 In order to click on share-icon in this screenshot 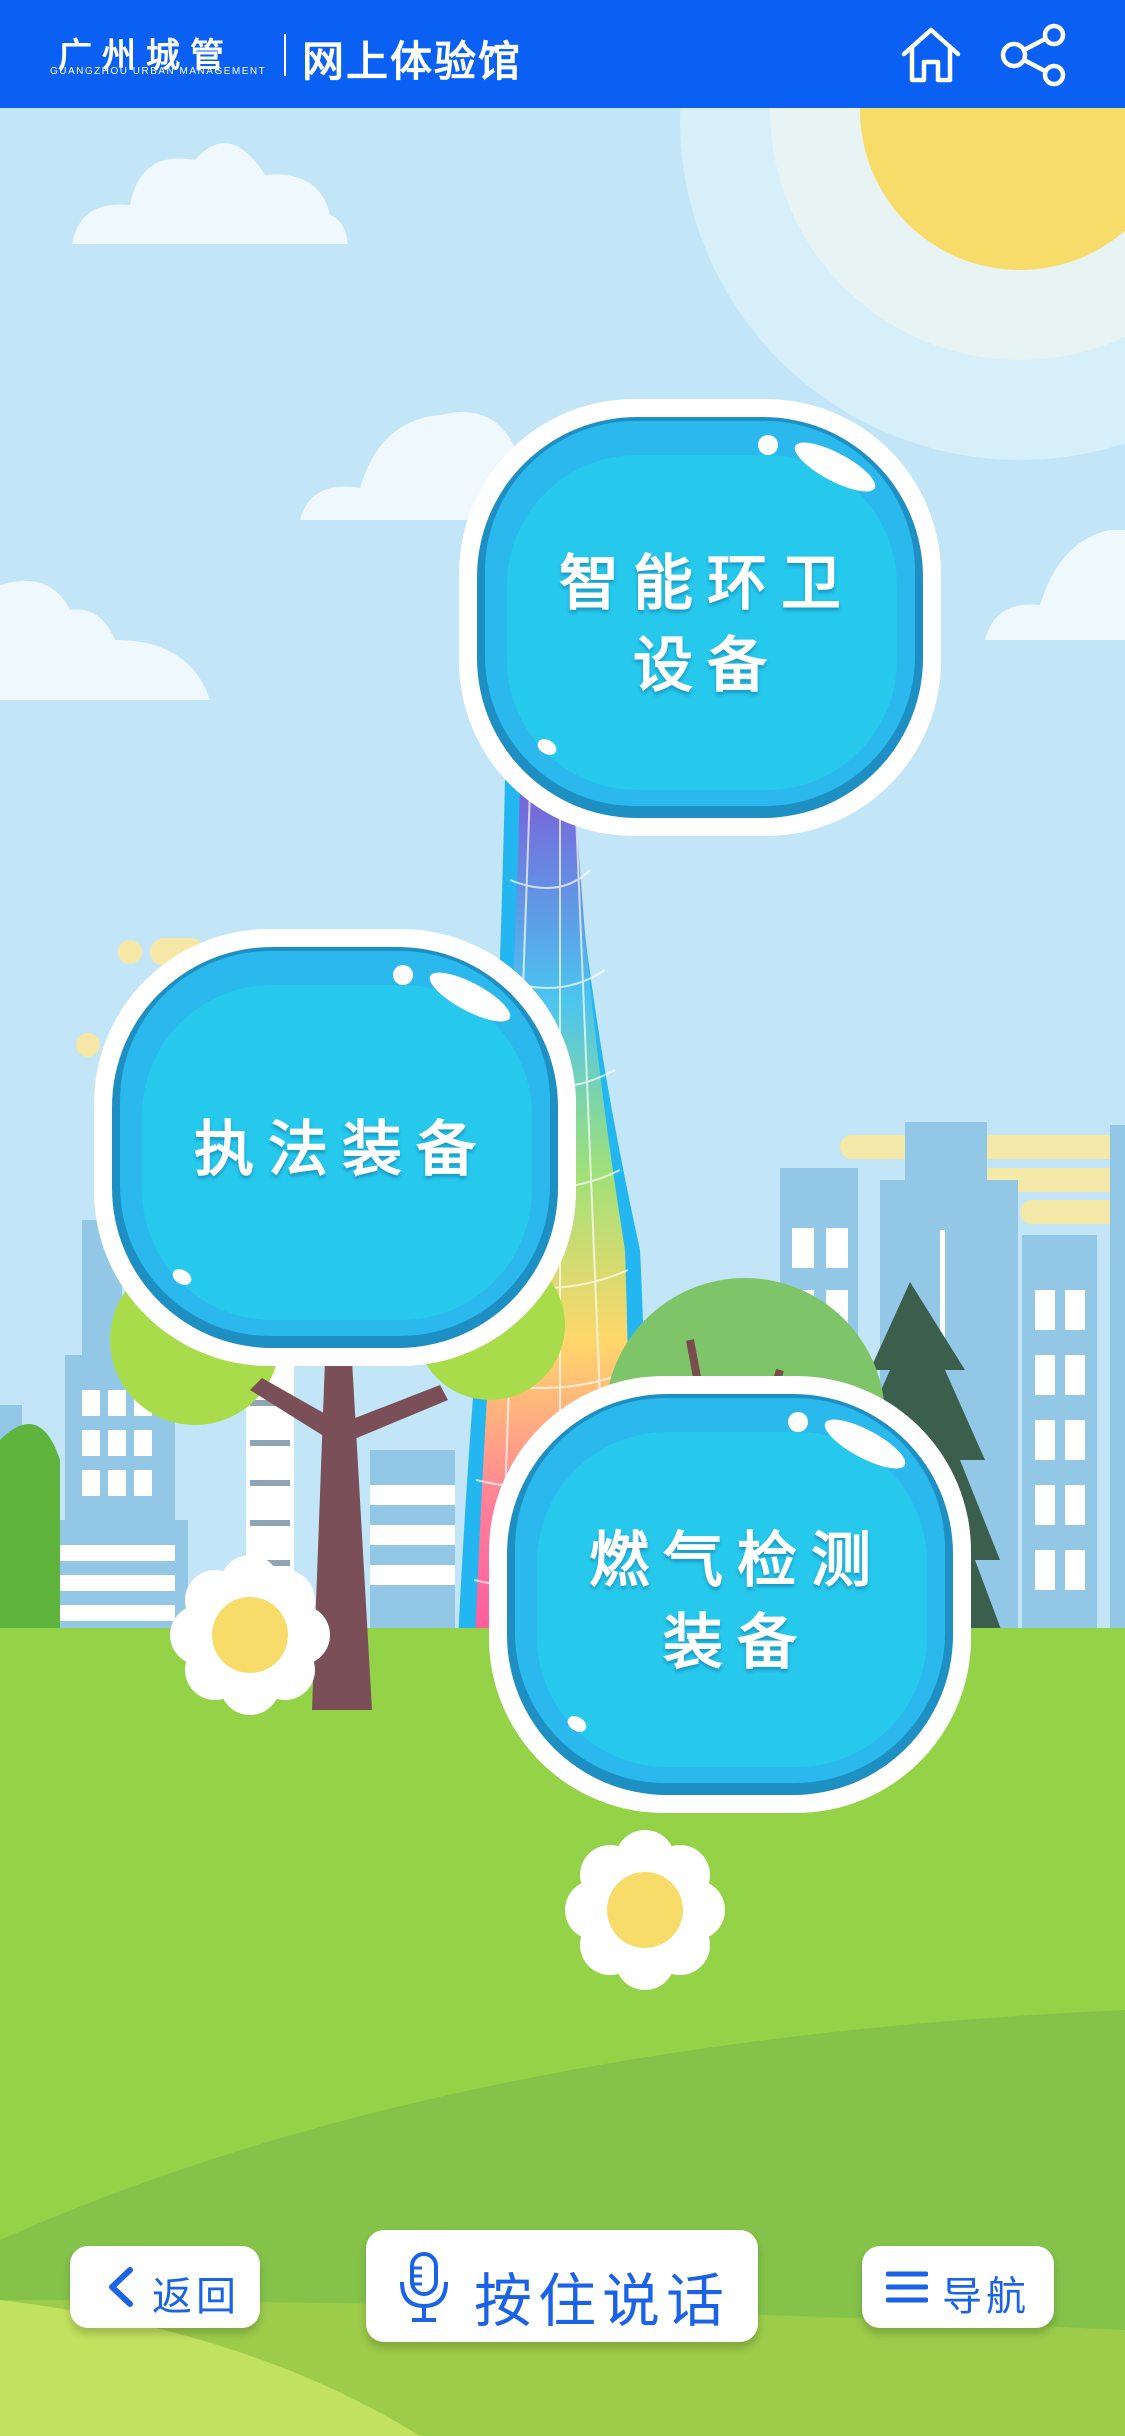, I will do `click(1033, 55)`.